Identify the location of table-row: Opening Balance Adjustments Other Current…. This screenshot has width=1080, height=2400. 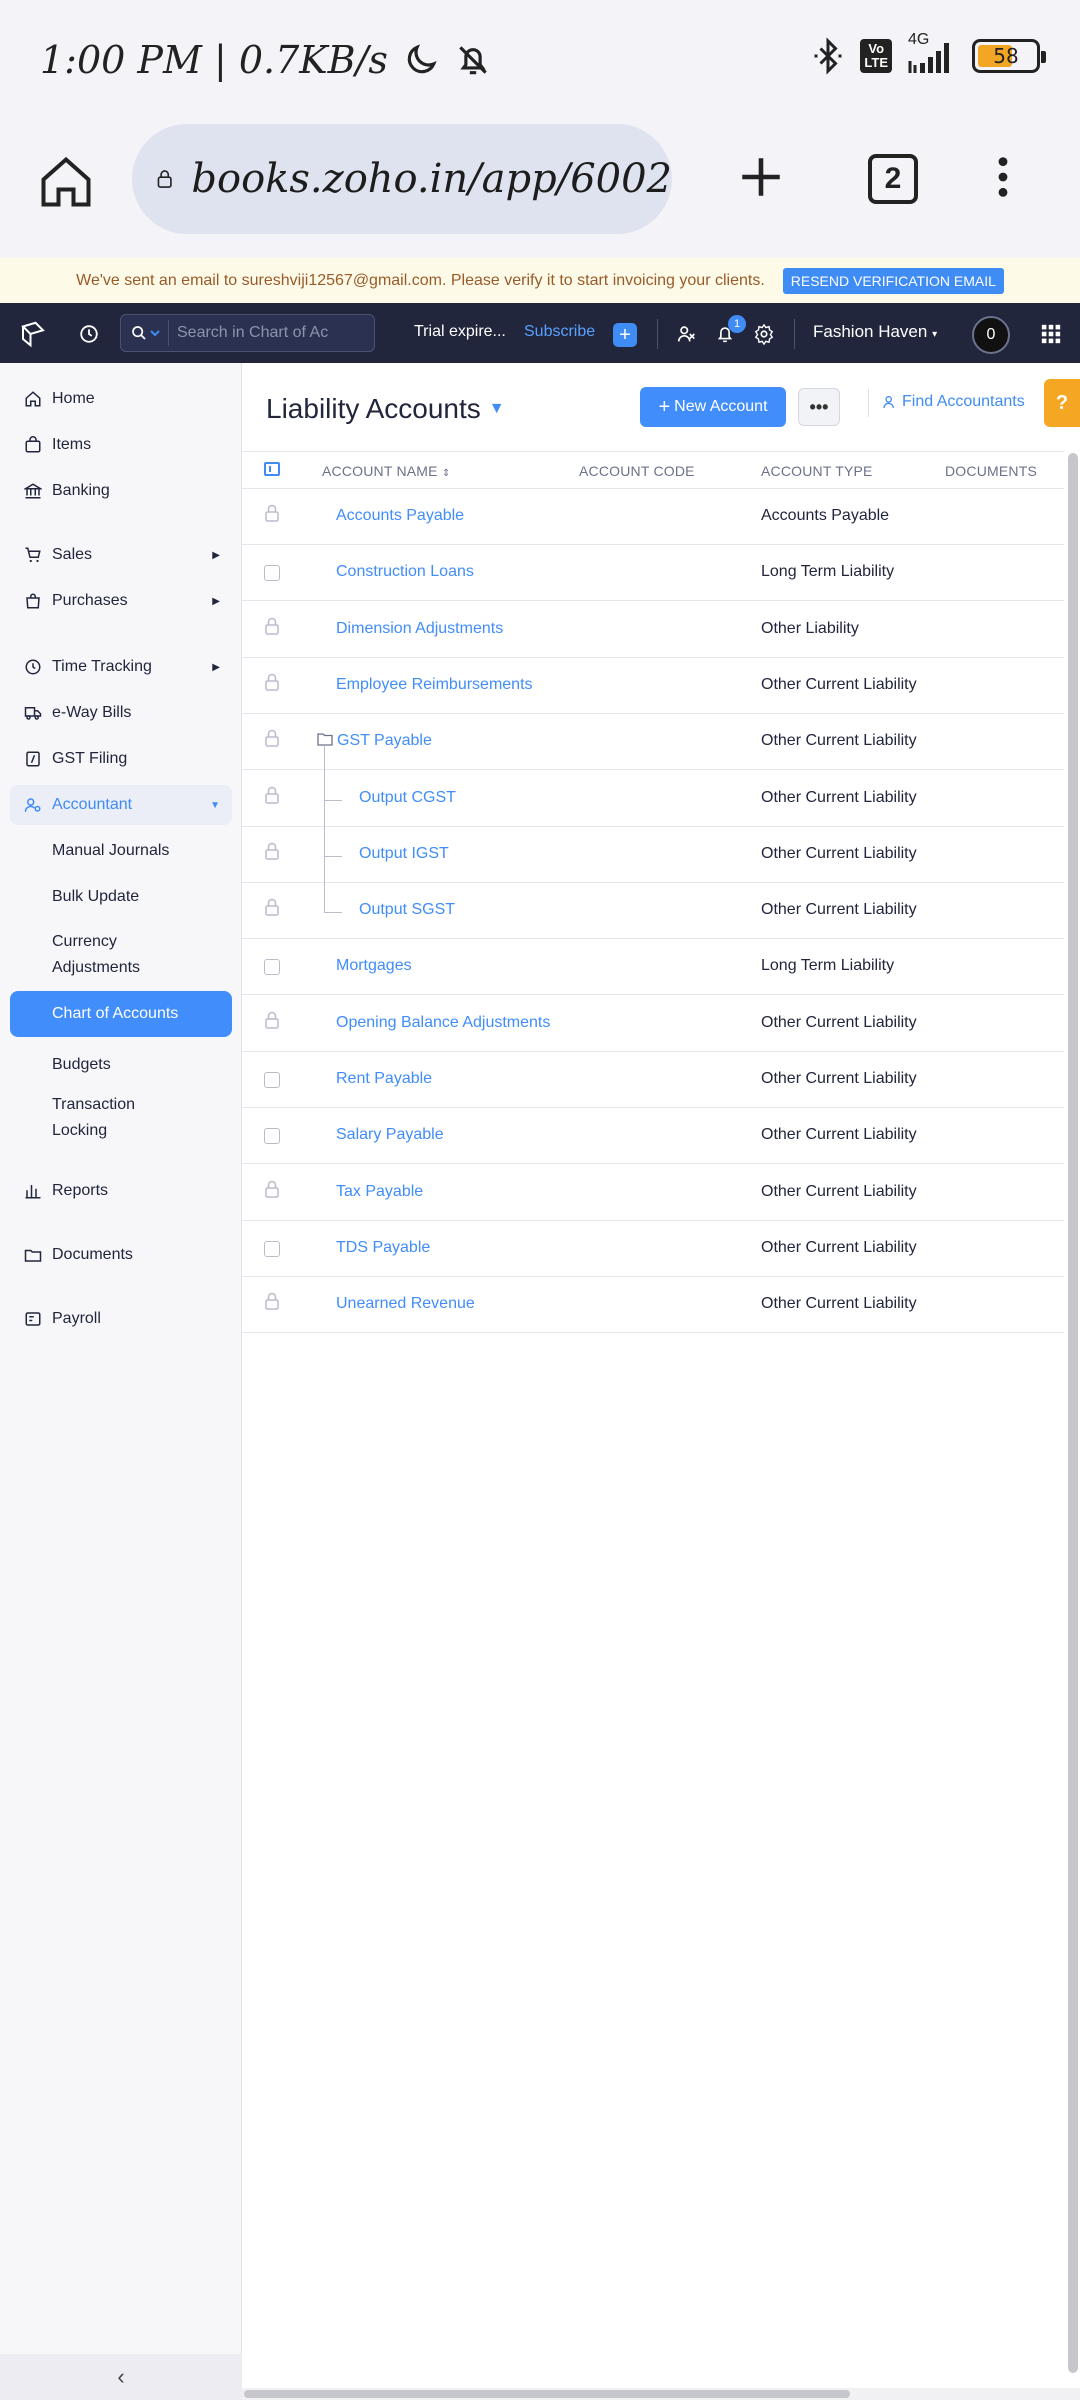
(653, 1024).